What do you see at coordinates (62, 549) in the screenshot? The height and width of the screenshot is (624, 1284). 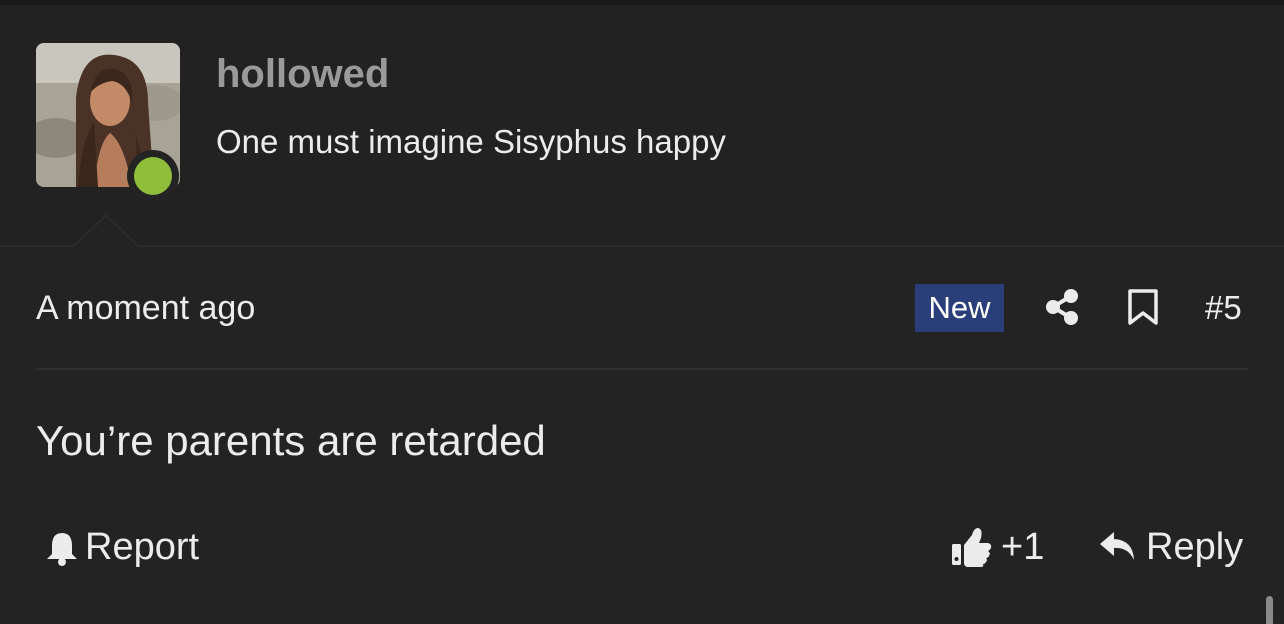 I see `bell-icon` at bounding box center [62, 549].